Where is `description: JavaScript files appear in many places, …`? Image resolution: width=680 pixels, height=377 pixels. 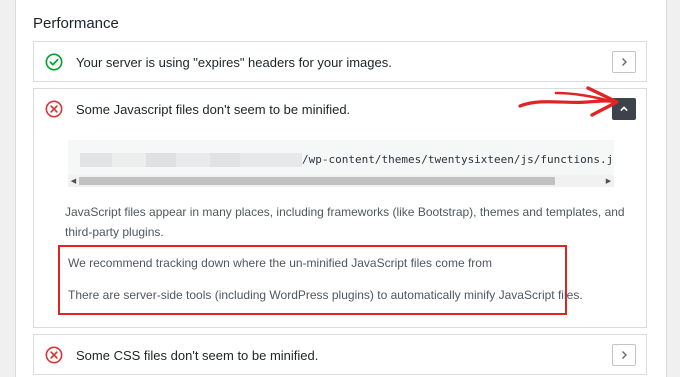 description: JavaScript files appear in many places, … is located at coordinates (345, 222).